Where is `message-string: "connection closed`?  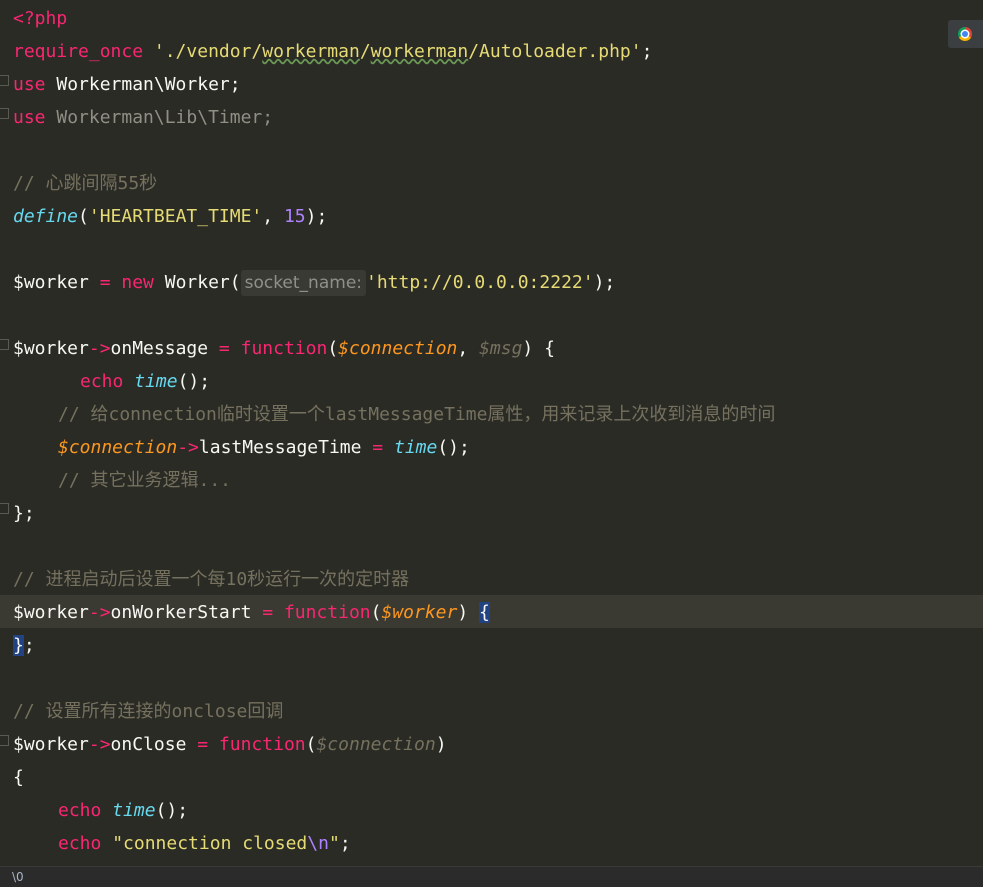
message-string: "connection closed is located at coordinates (210, 843).